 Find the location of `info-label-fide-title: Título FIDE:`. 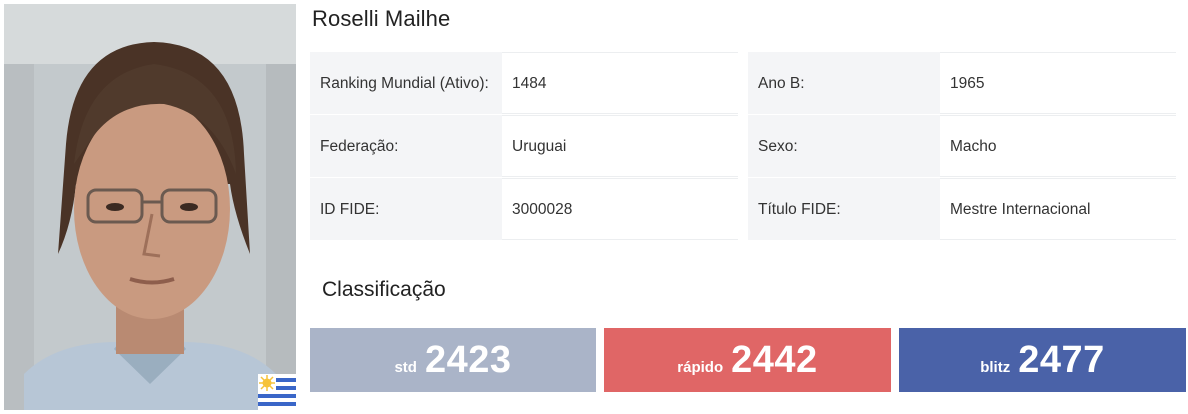

info-label-fide-title: Título FIDE: is located at coordinates (844, 209).